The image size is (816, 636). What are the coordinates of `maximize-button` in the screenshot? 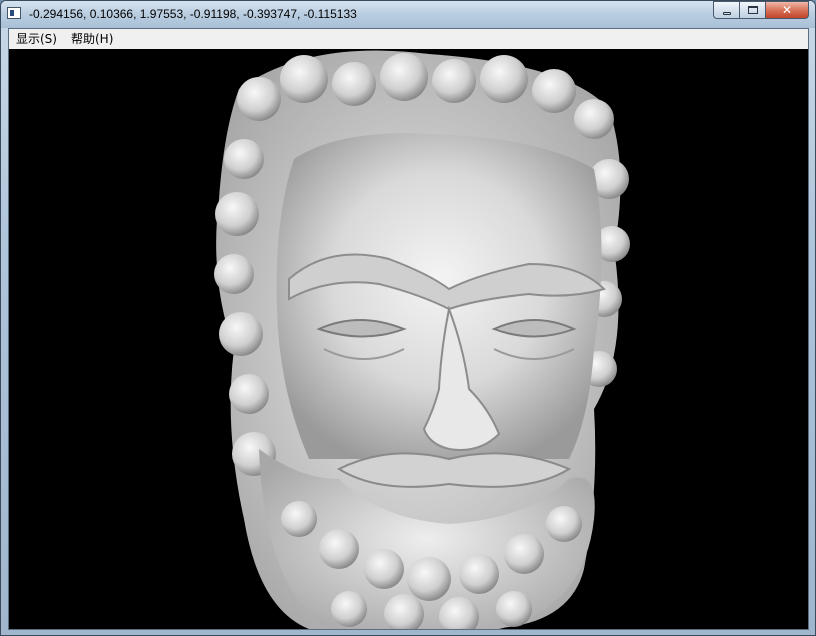 It's located at (752, 10).